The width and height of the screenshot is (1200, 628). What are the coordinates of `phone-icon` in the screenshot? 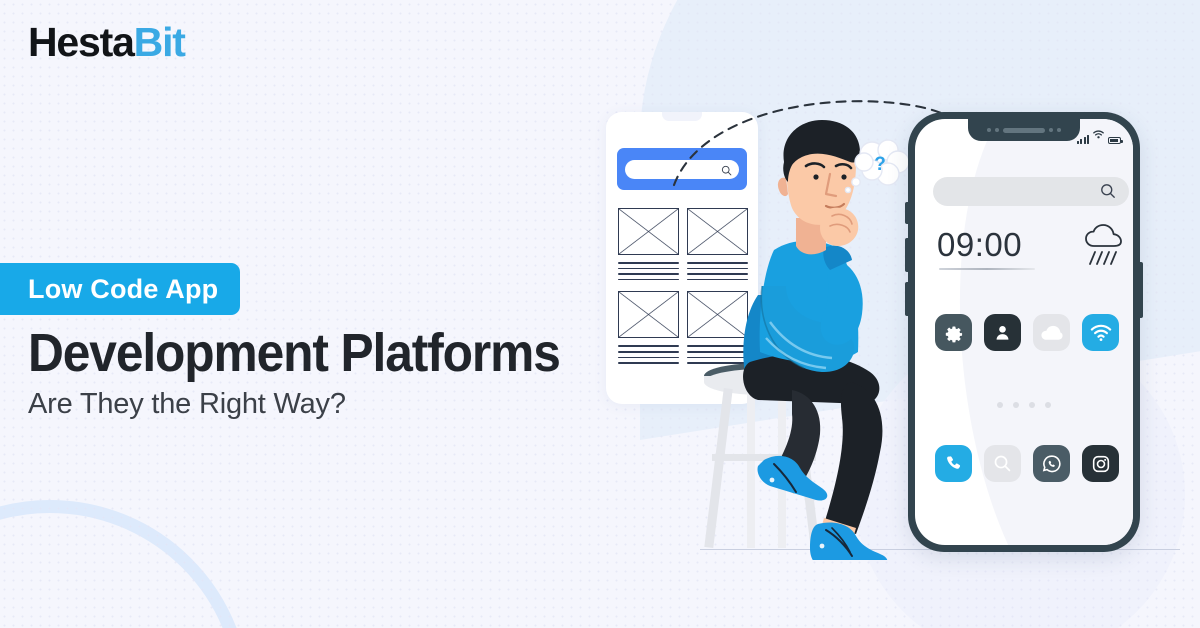 It's located at (954, 462).